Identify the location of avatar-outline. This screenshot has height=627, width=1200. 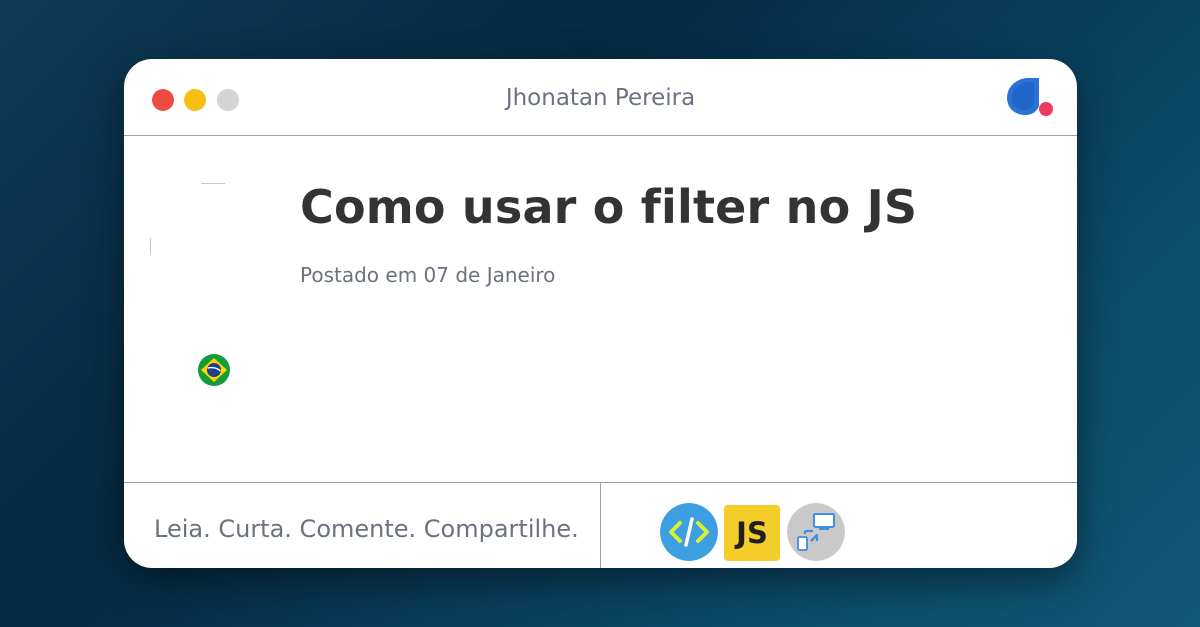
(213, 183).